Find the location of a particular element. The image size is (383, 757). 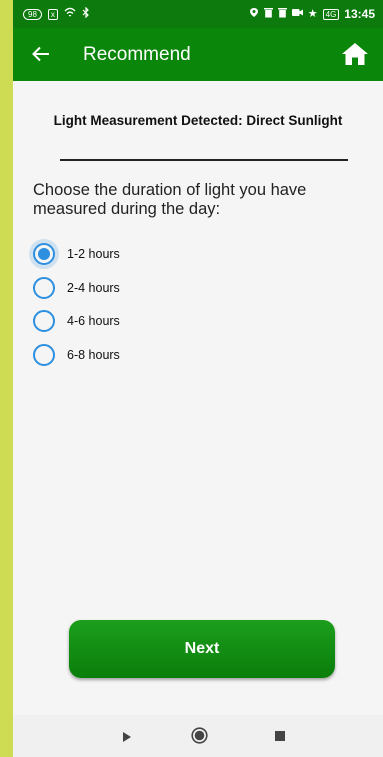

status-bar: 98 x ★ 4G 13:45 is located at coordinates (198, 14).